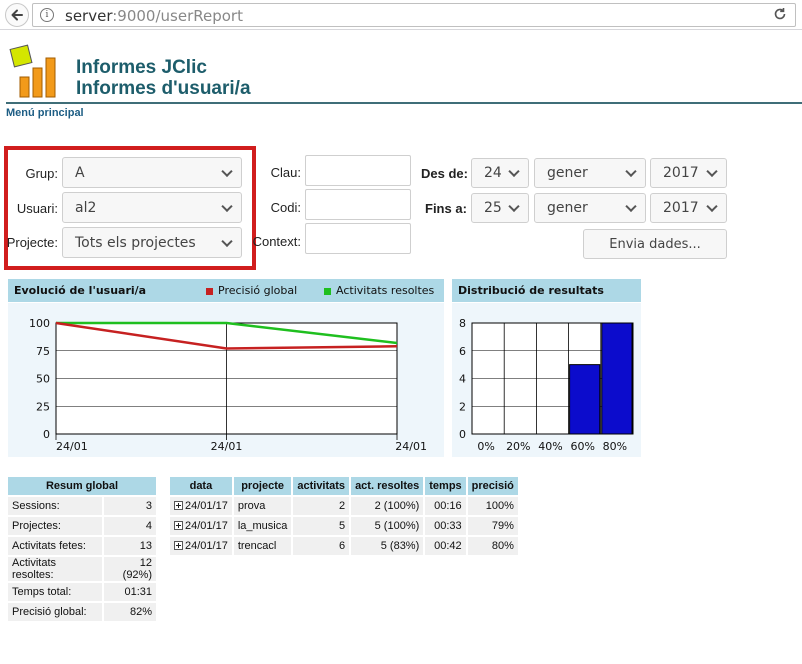 The image size is (802, 664). Describe the element at coordinates (615, 446) in the screenshot. I see `x-tick-label: 80%` at that location.